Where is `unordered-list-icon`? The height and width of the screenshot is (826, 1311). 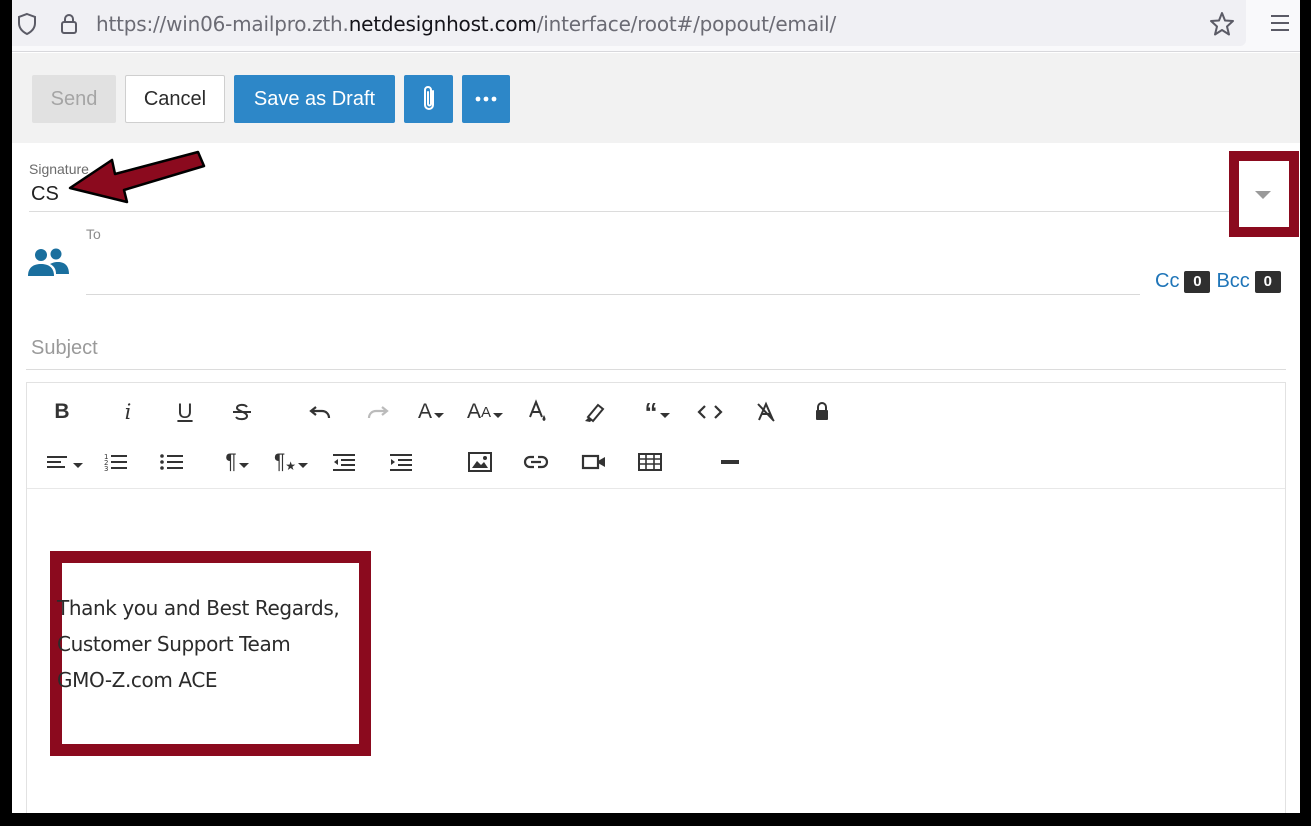
unordered-list-icon is located at coordinates (172, 462).